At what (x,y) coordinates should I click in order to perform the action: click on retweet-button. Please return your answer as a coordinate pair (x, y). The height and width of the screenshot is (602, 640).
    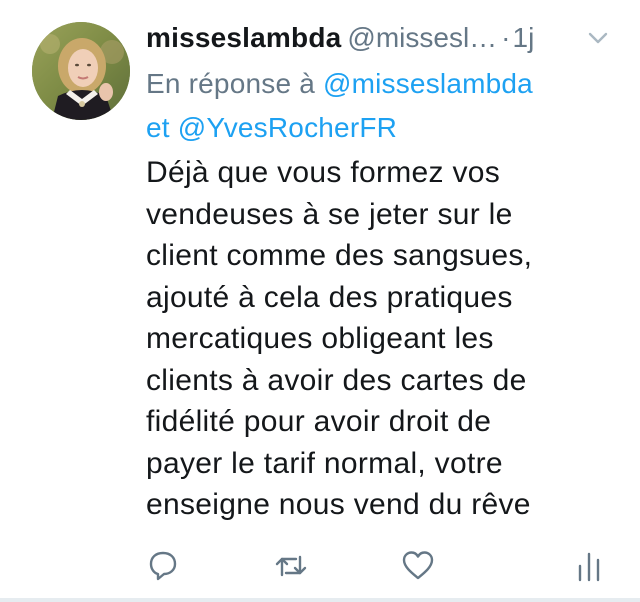
    Looking at the image, I should click on (291, 566).